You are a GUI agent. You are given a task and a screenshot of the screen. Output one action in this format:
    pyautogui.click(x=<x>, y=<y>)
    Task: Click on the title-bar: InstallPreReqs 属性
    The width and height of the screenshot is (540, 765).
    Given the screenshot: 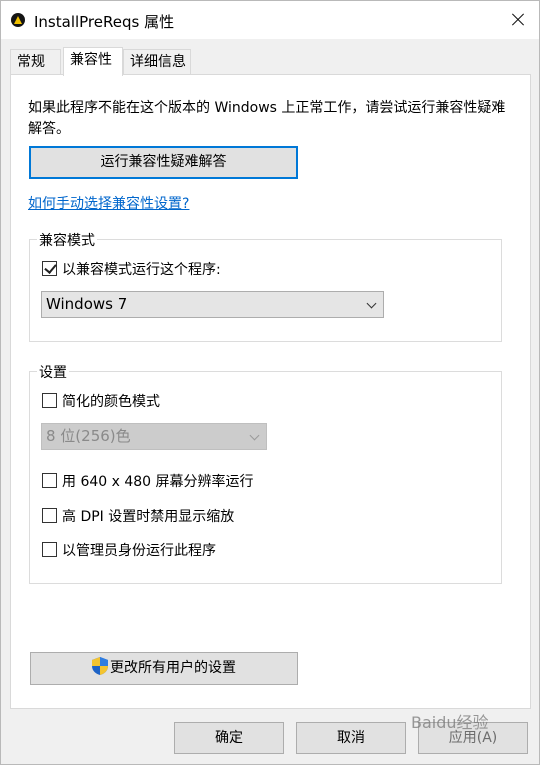 What is the action you would take?
    pyautogui.click(x=270, y=20)
    